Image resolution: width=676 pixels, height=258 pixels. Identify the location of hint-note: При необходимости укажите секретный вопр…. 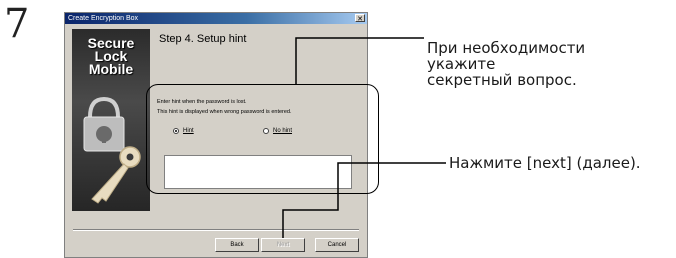
(506, 64).